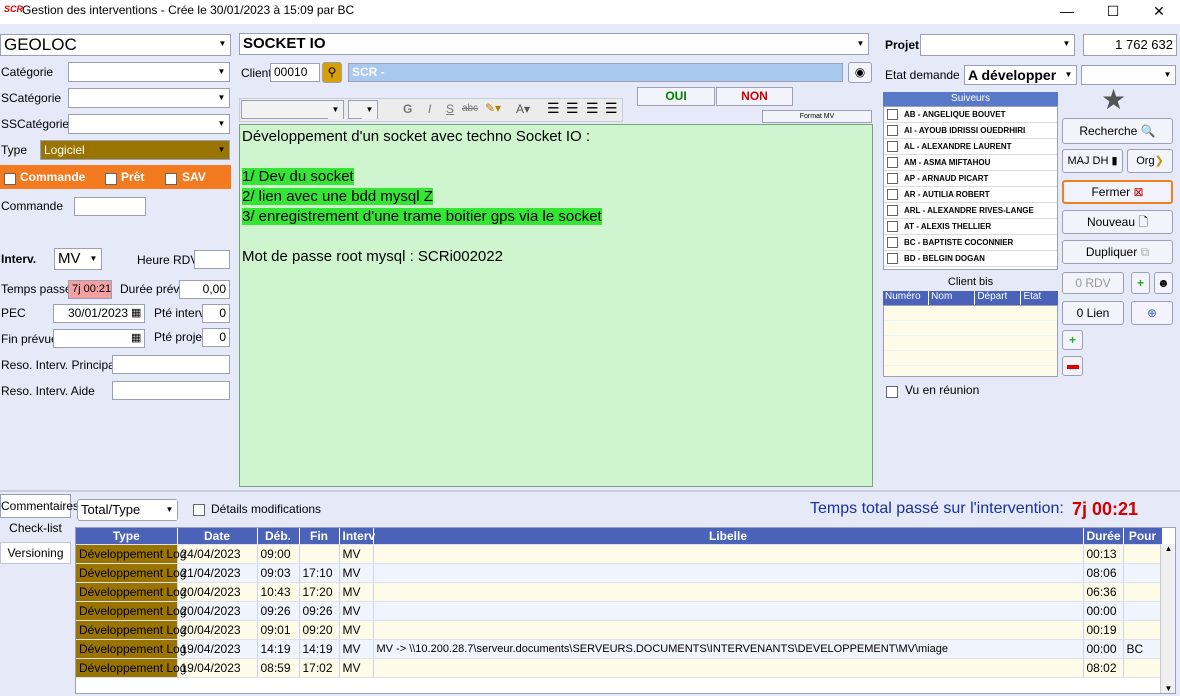 This screenshot has height=696, width=1180. I want to click on tab-check-list: Check-list, so click(35, 529).